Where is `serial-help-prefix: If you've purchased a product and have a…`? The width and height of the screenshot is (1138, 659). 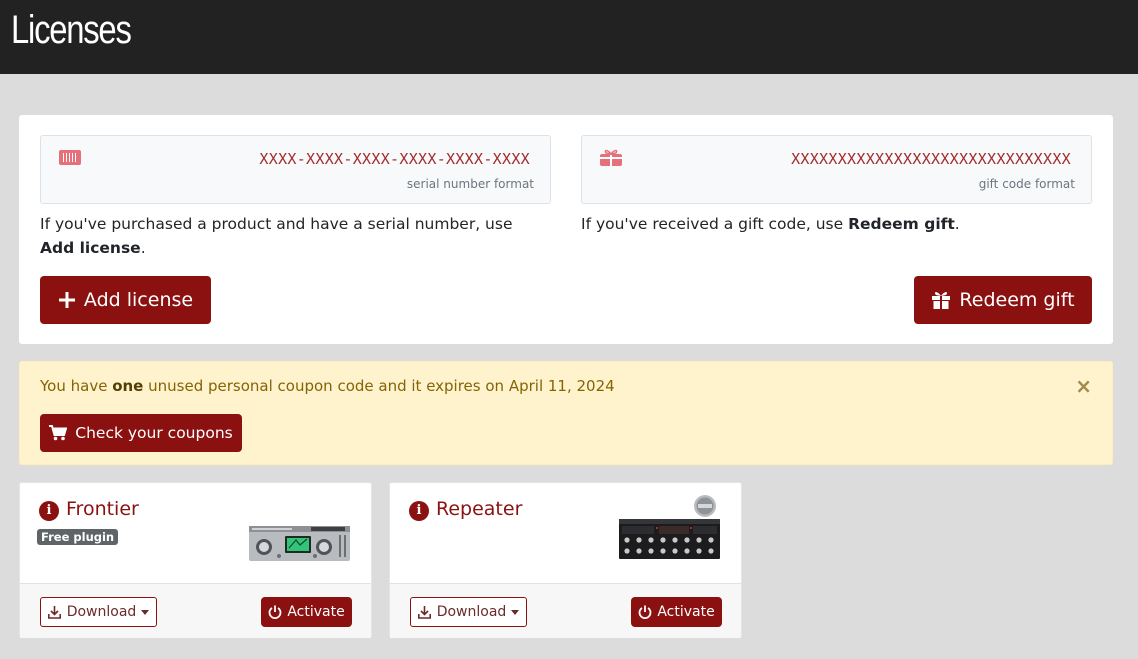 serial-help-prefix: If you've purchased a product and have a… is located at coordinates (276, 224).